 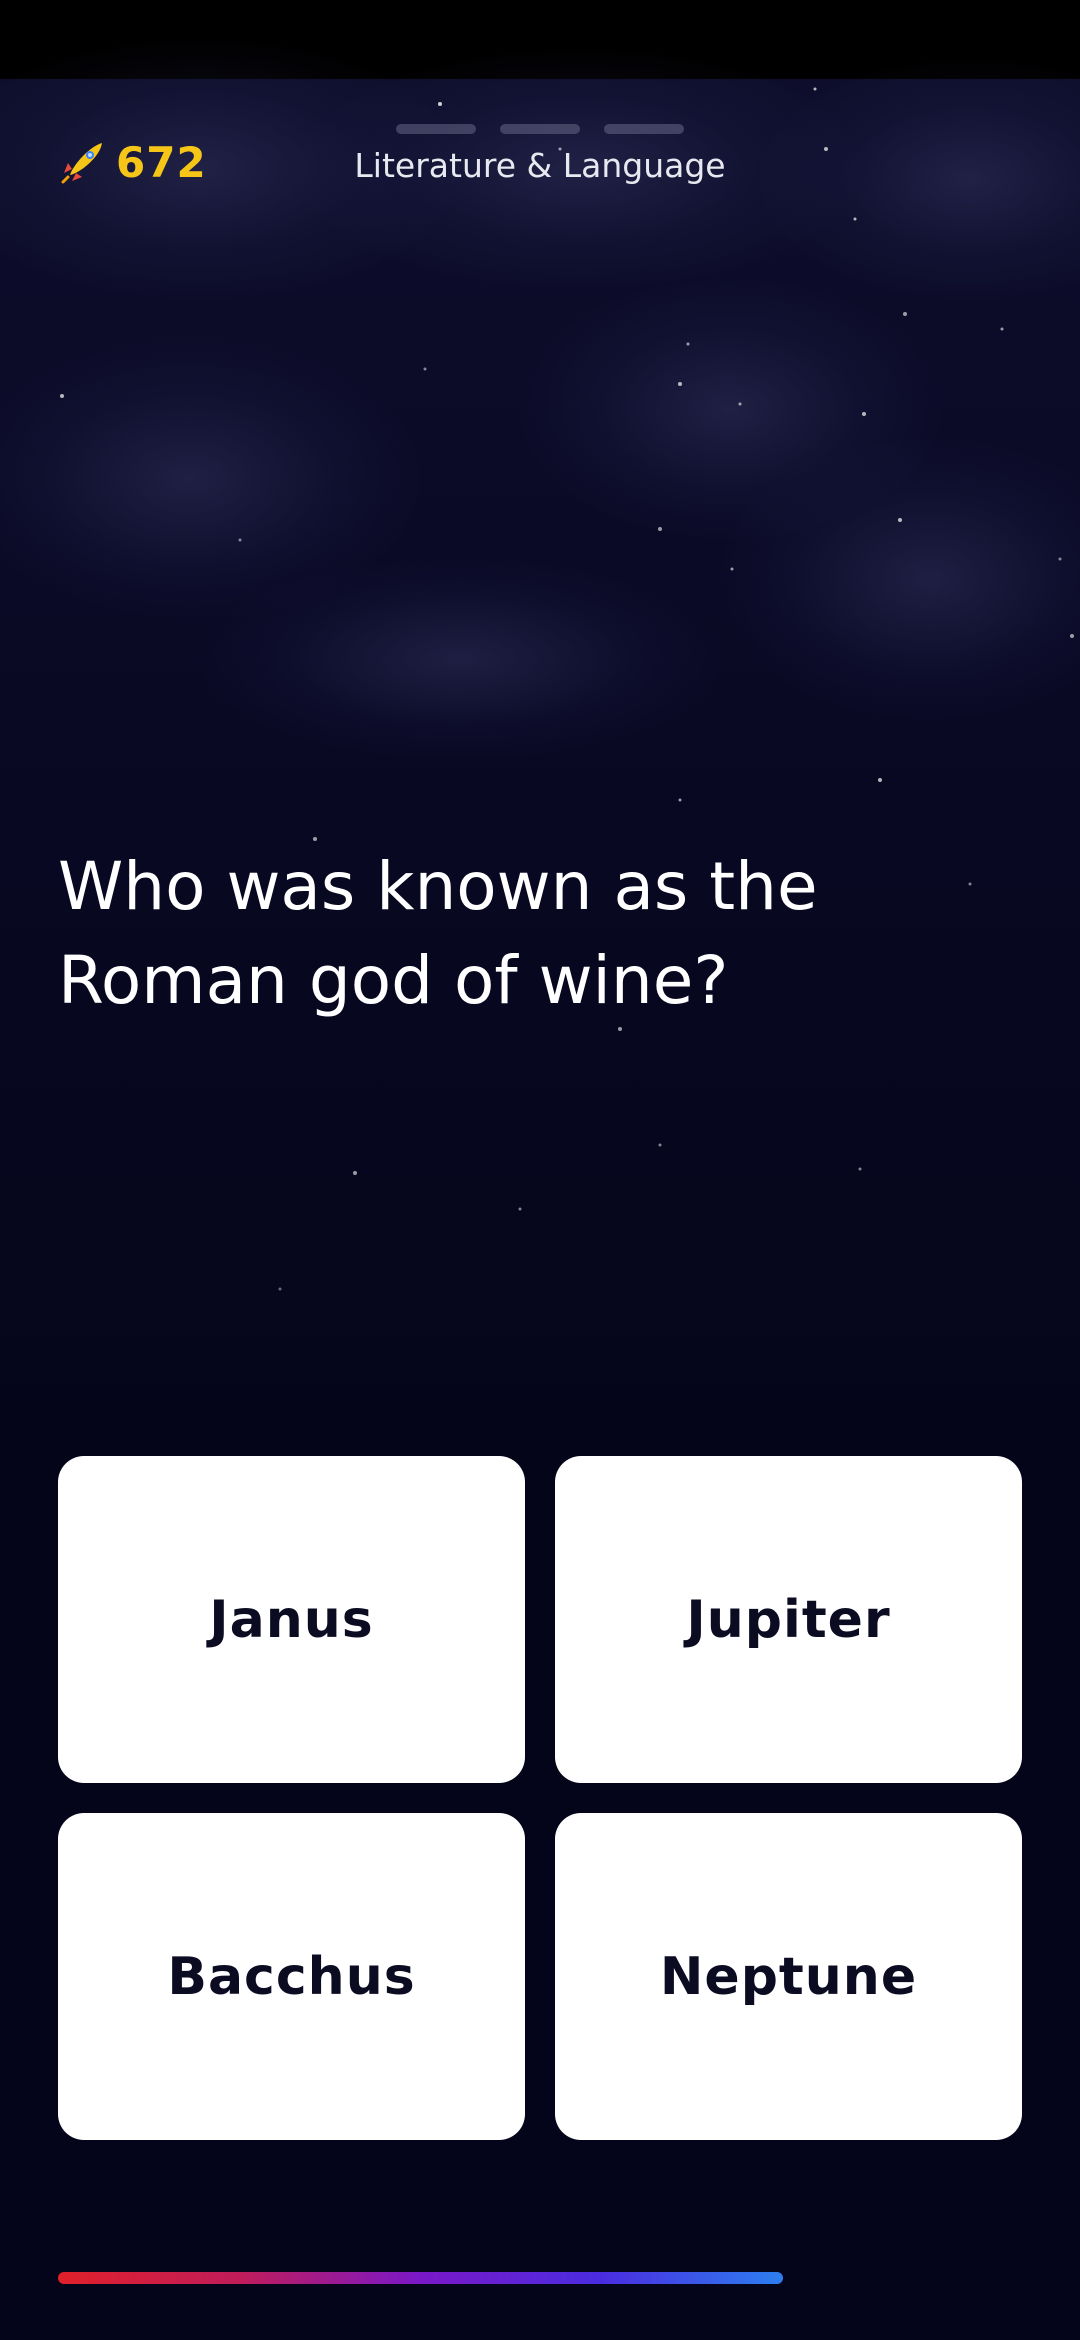 I want to click on timer-track, so click(x=541, y=2278).